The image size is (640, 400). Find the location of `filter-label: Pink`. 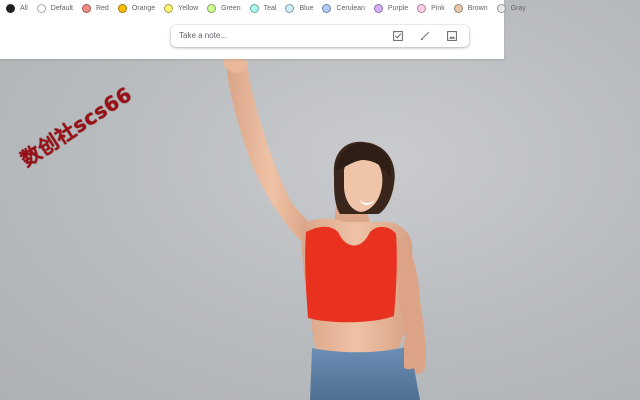

filter-label: Pink is located at coordinates (438, 8).